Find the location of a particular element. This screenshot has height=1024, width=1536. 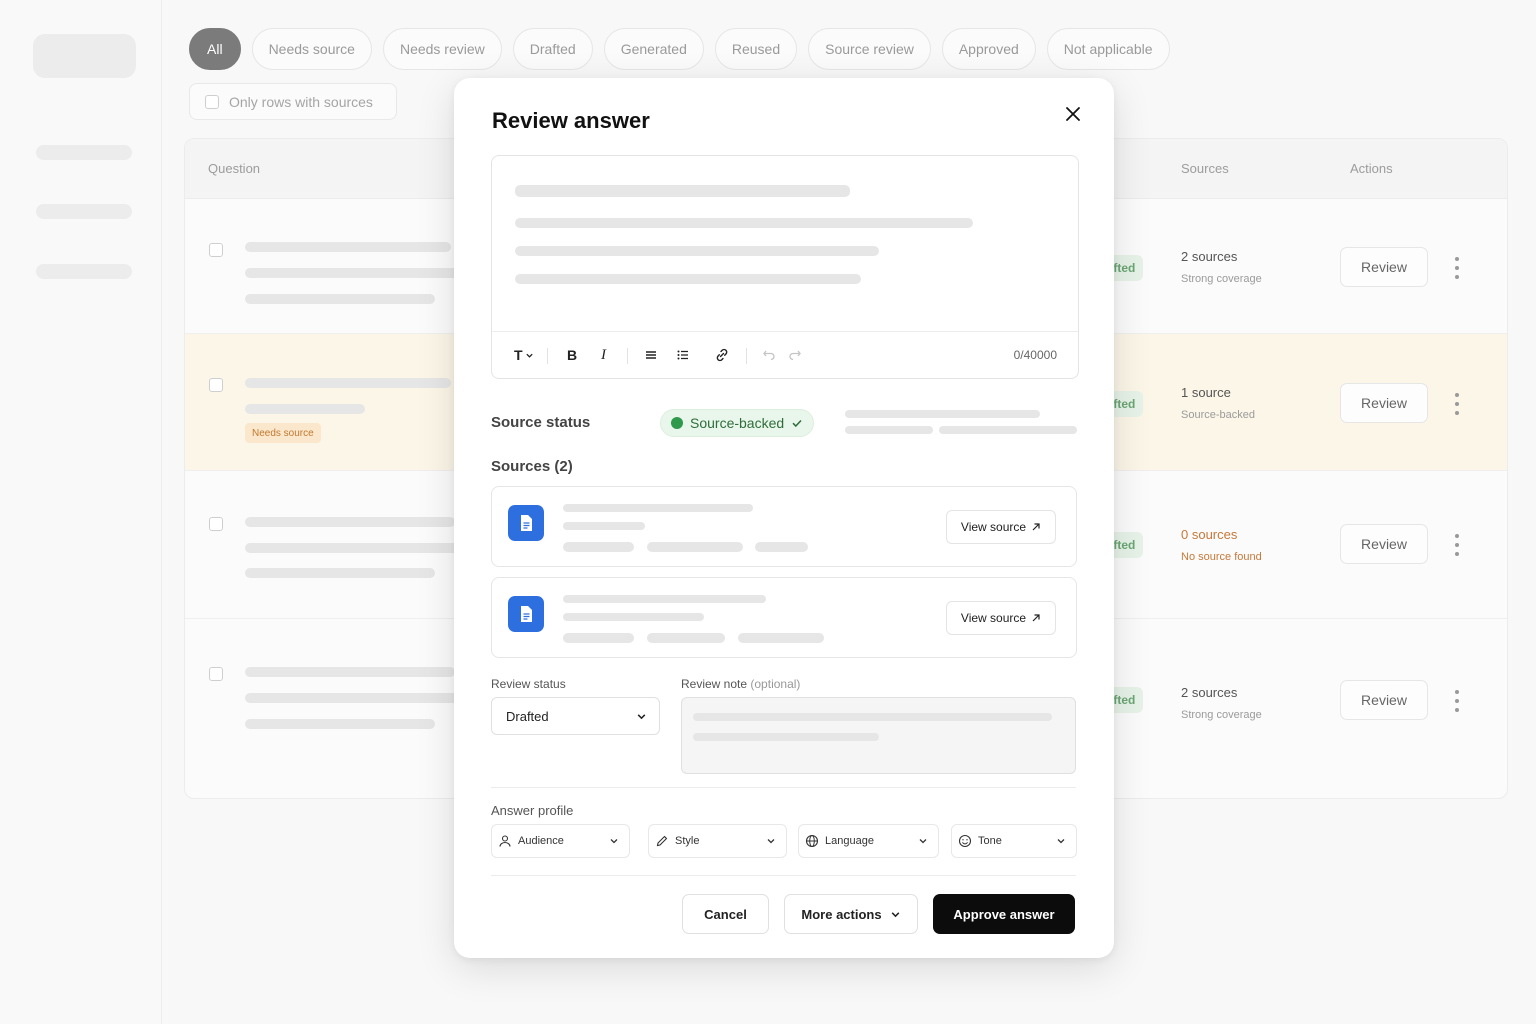

close-icon is located at coordinates (1073, 114).